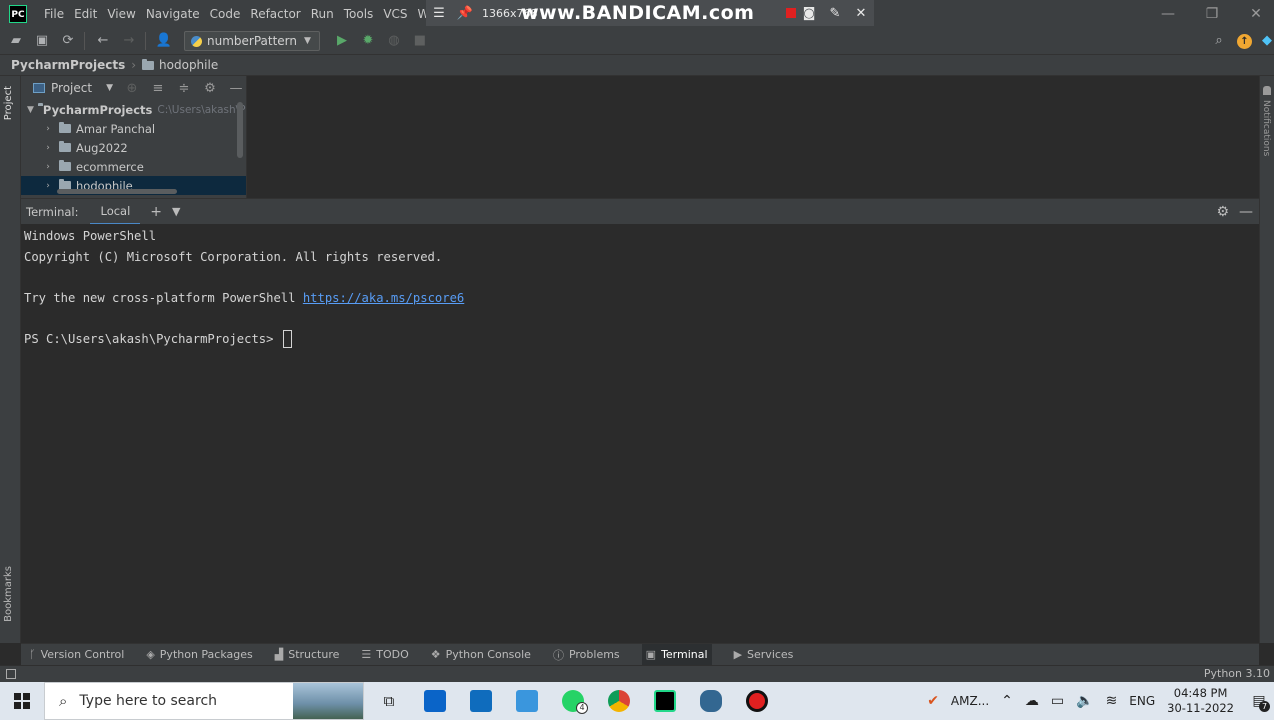 Image resolution: width=1274 pixels, height=720 pixels. Describe the element at coordinates (1142, 701) in the screenshot. I see `language-indicator: ENG` at that location.